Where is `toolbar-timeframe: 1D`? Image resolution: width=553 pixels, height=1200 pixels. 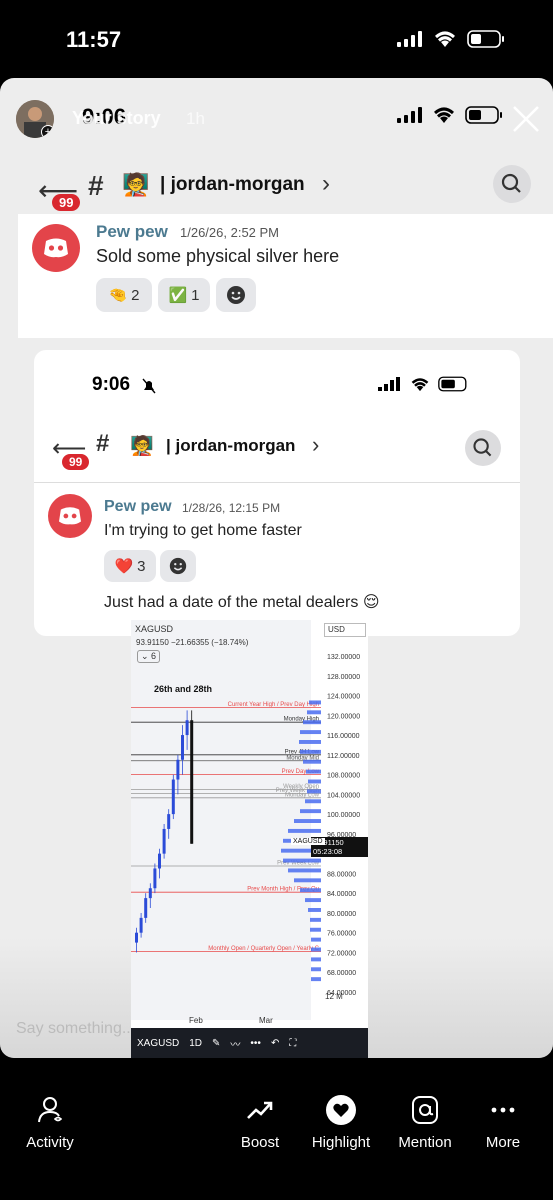
toolbar-timeframe: 1D is located at coordinates (195, 1043).